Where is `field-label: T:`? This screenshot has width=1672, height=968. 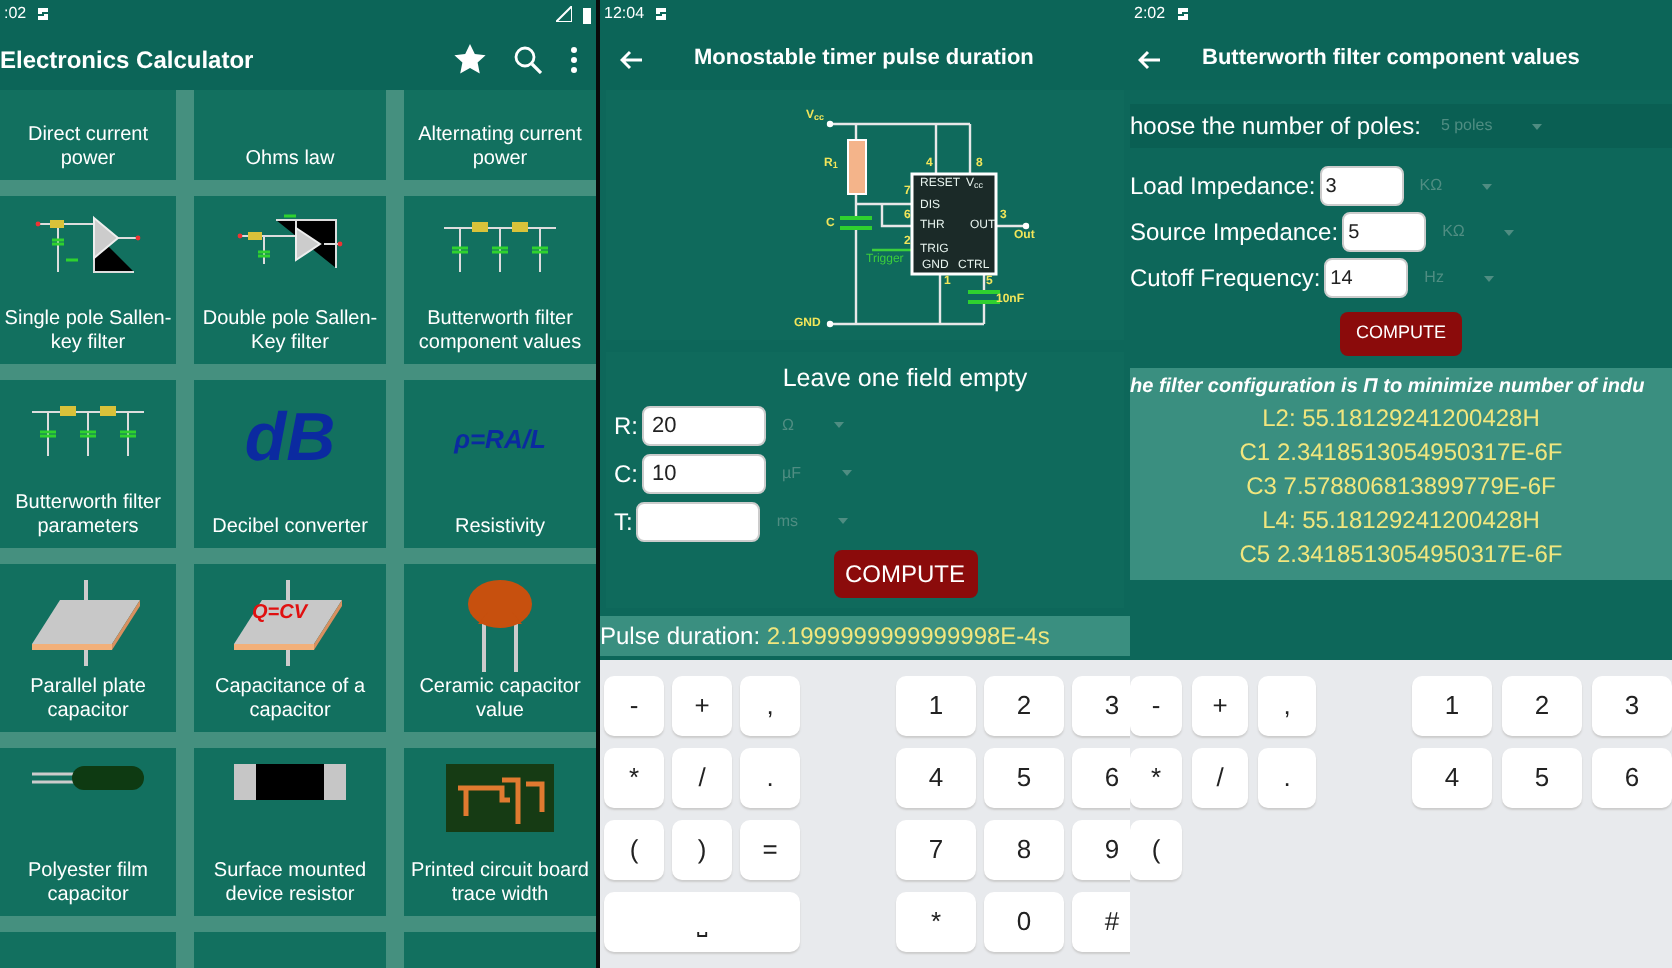 field-label: T: is located at coordinates (623, 522).